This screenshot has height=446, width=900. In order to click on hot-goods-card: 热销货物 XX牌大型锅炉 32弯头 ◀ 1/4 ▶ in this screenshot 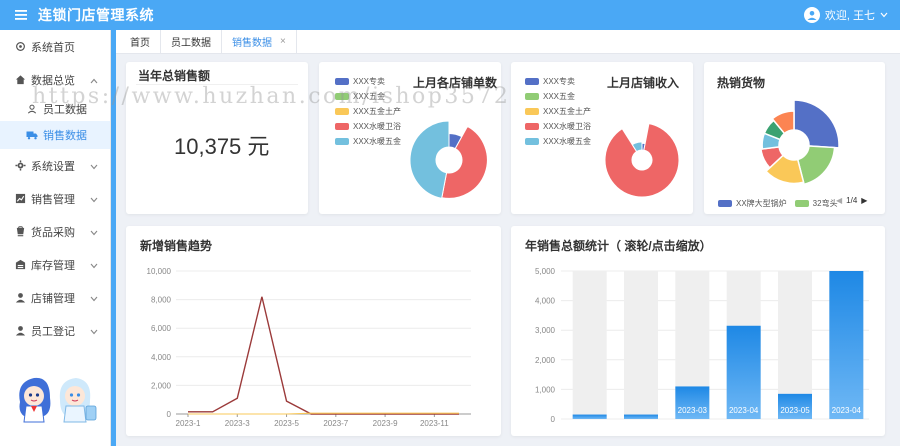, I will do `click(794, 138)`.